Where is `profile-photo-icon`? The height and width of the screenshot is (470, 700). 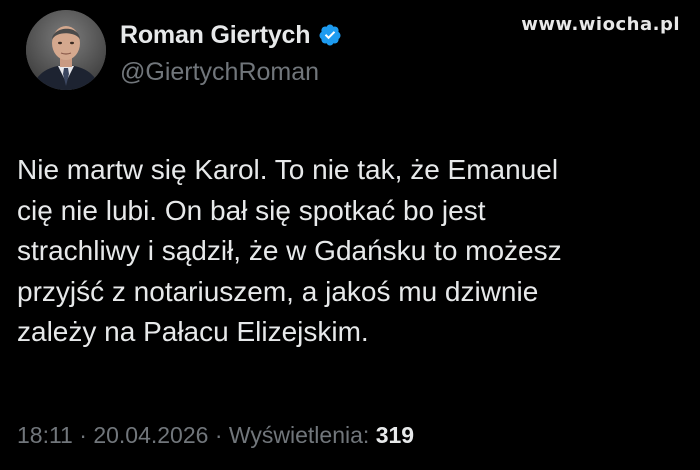 profile-photo-icon is located at coordinates (66, 50).